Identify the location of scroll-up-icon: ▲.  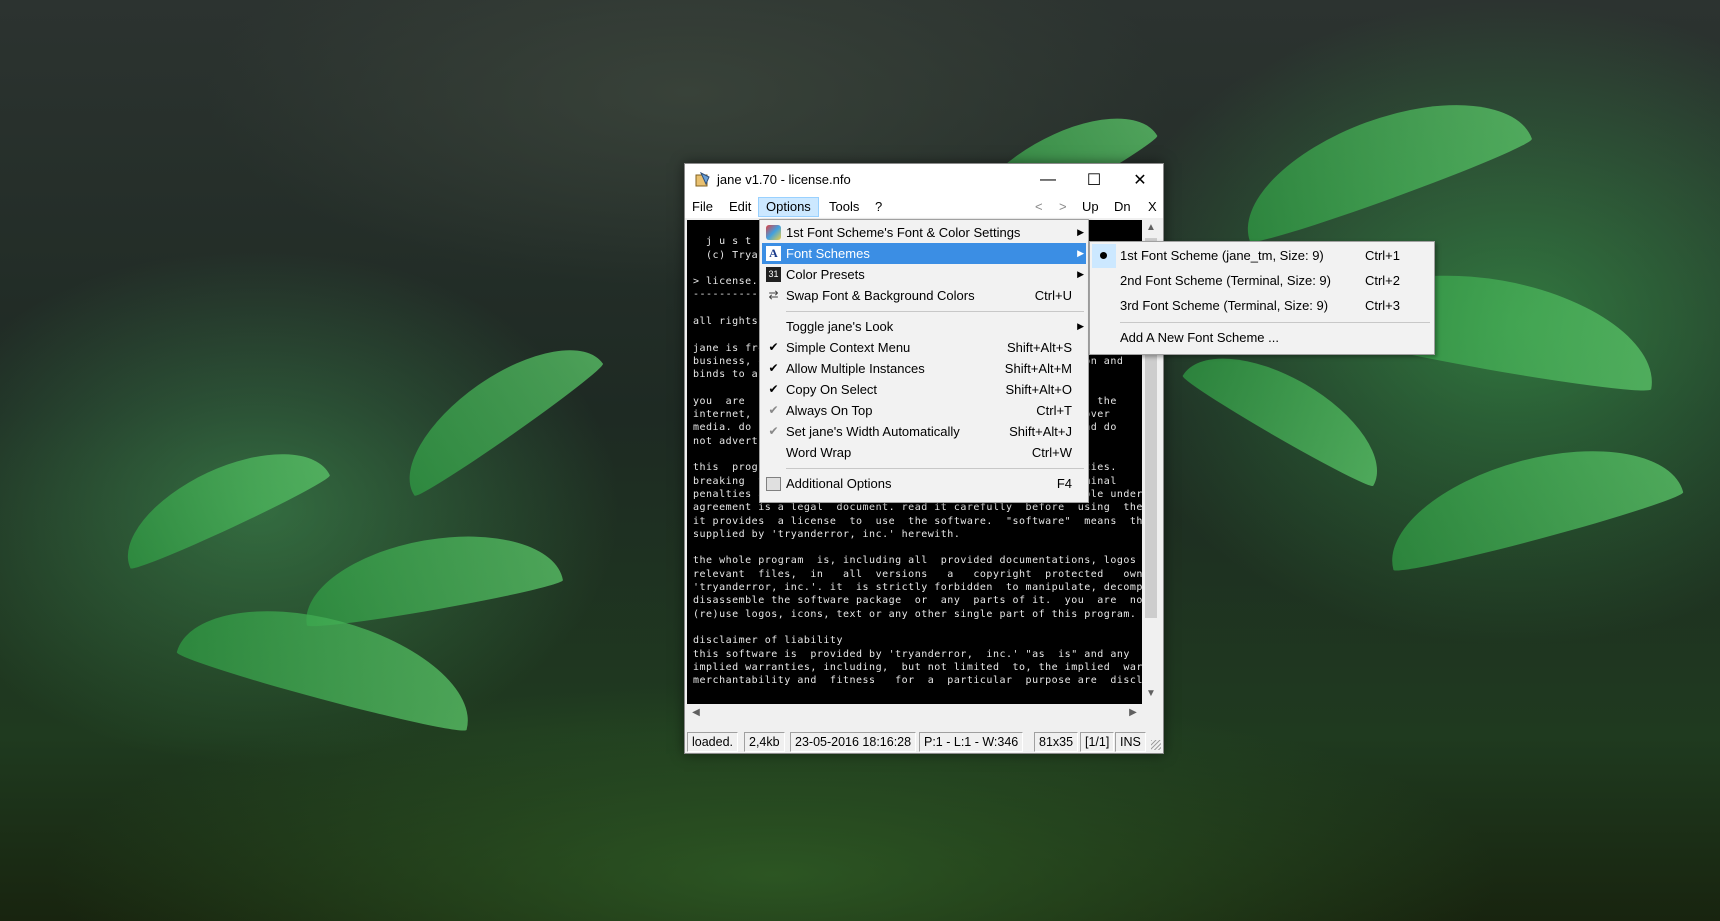
(1151, 227).